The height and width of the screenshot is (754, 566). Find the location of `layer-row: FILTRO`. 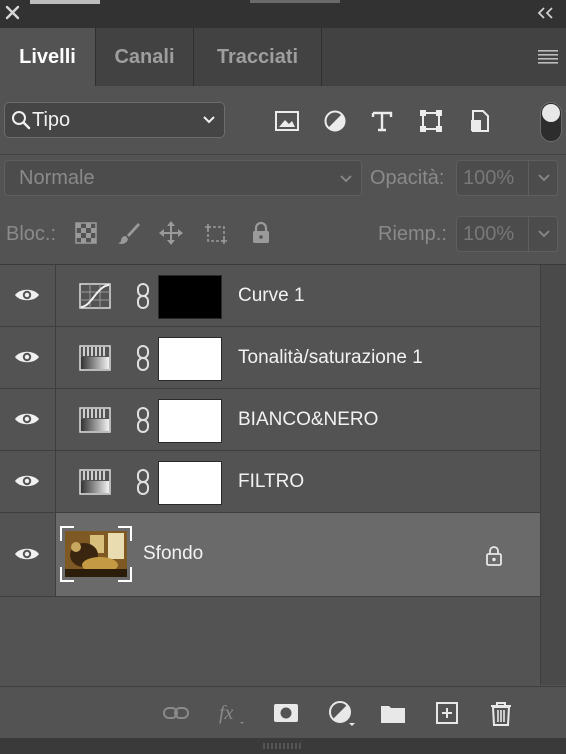

layer-row: FILTRO is located at coordinates (270, 482).